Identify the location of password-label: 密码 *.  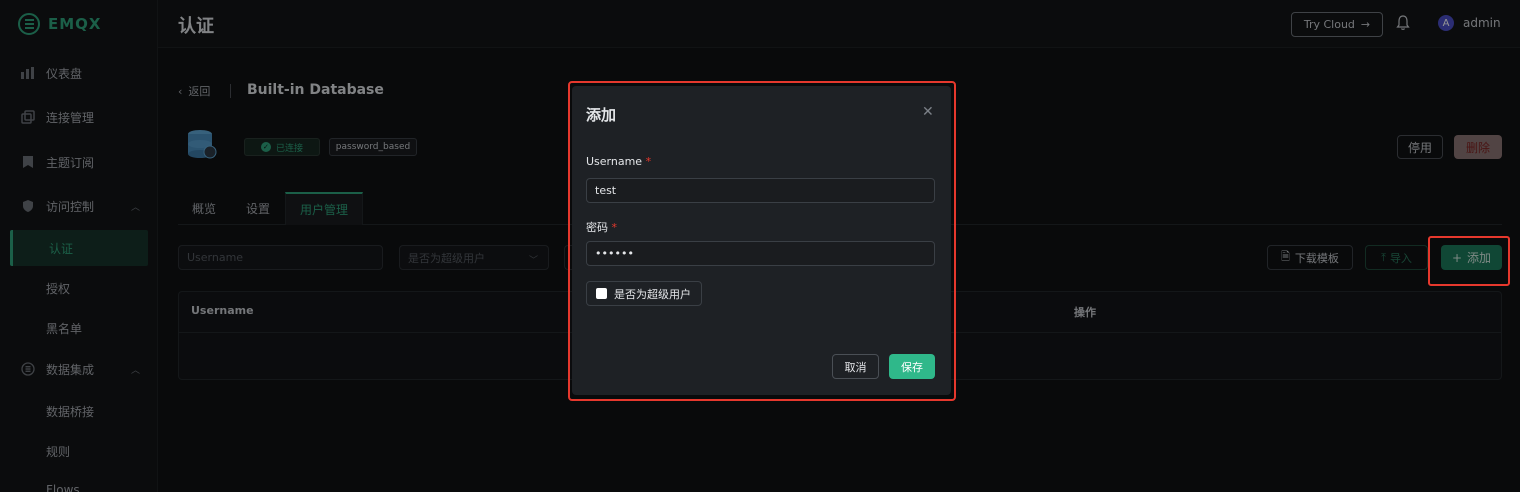
(601, 227).